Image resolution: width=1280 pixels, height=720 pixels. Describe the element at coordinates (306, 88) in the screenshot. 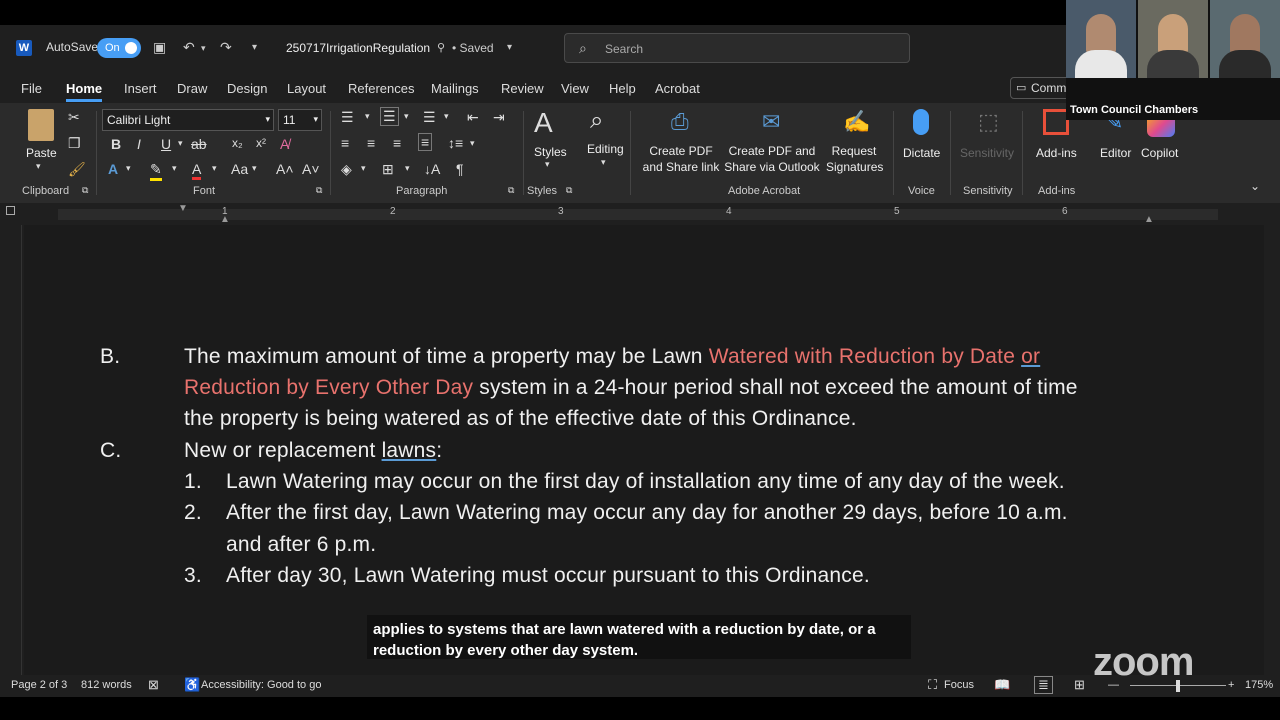

I see `tab-layout: Layout` at that location.